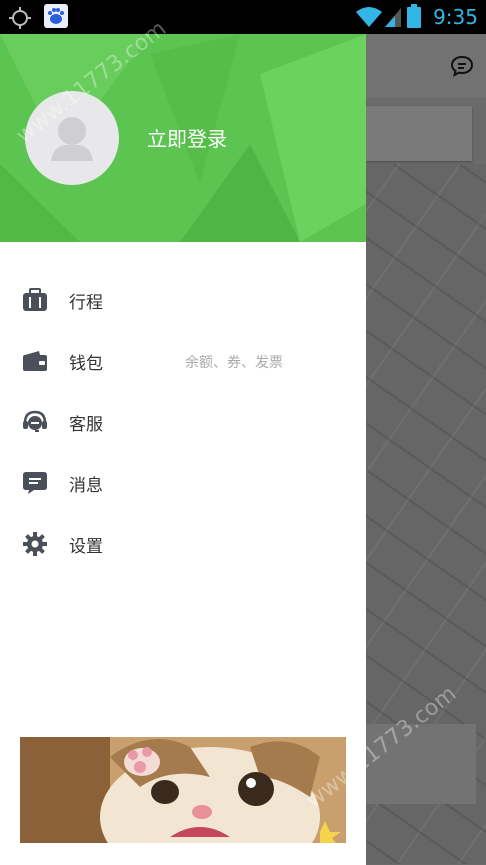  I want to click on user-silhouette-icon, so click(72, 139).